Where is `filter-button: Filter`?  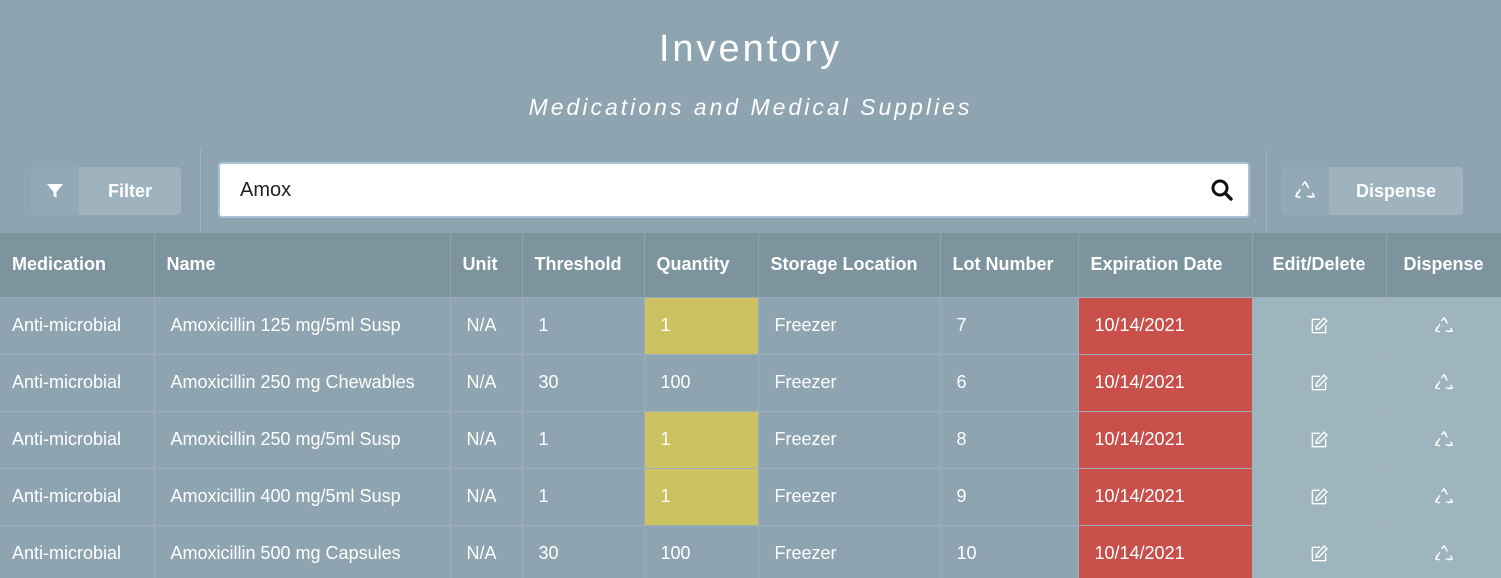
filter-button: Filter is located at coordinates (106, 191).